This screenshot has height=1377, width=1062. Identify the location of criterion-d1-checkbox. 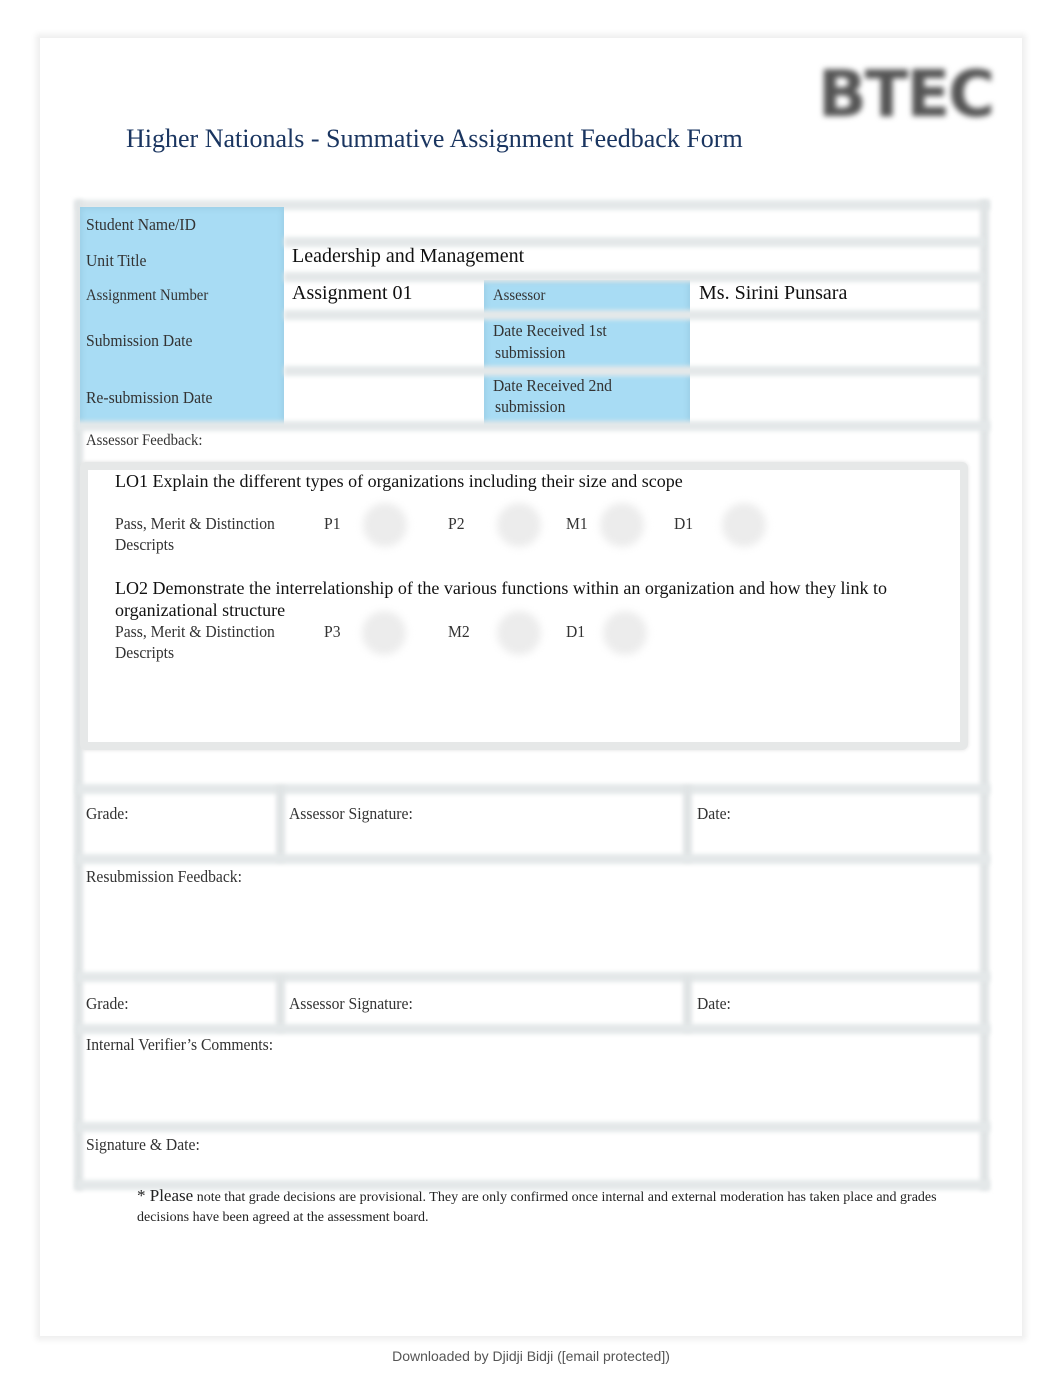
(744, 525).